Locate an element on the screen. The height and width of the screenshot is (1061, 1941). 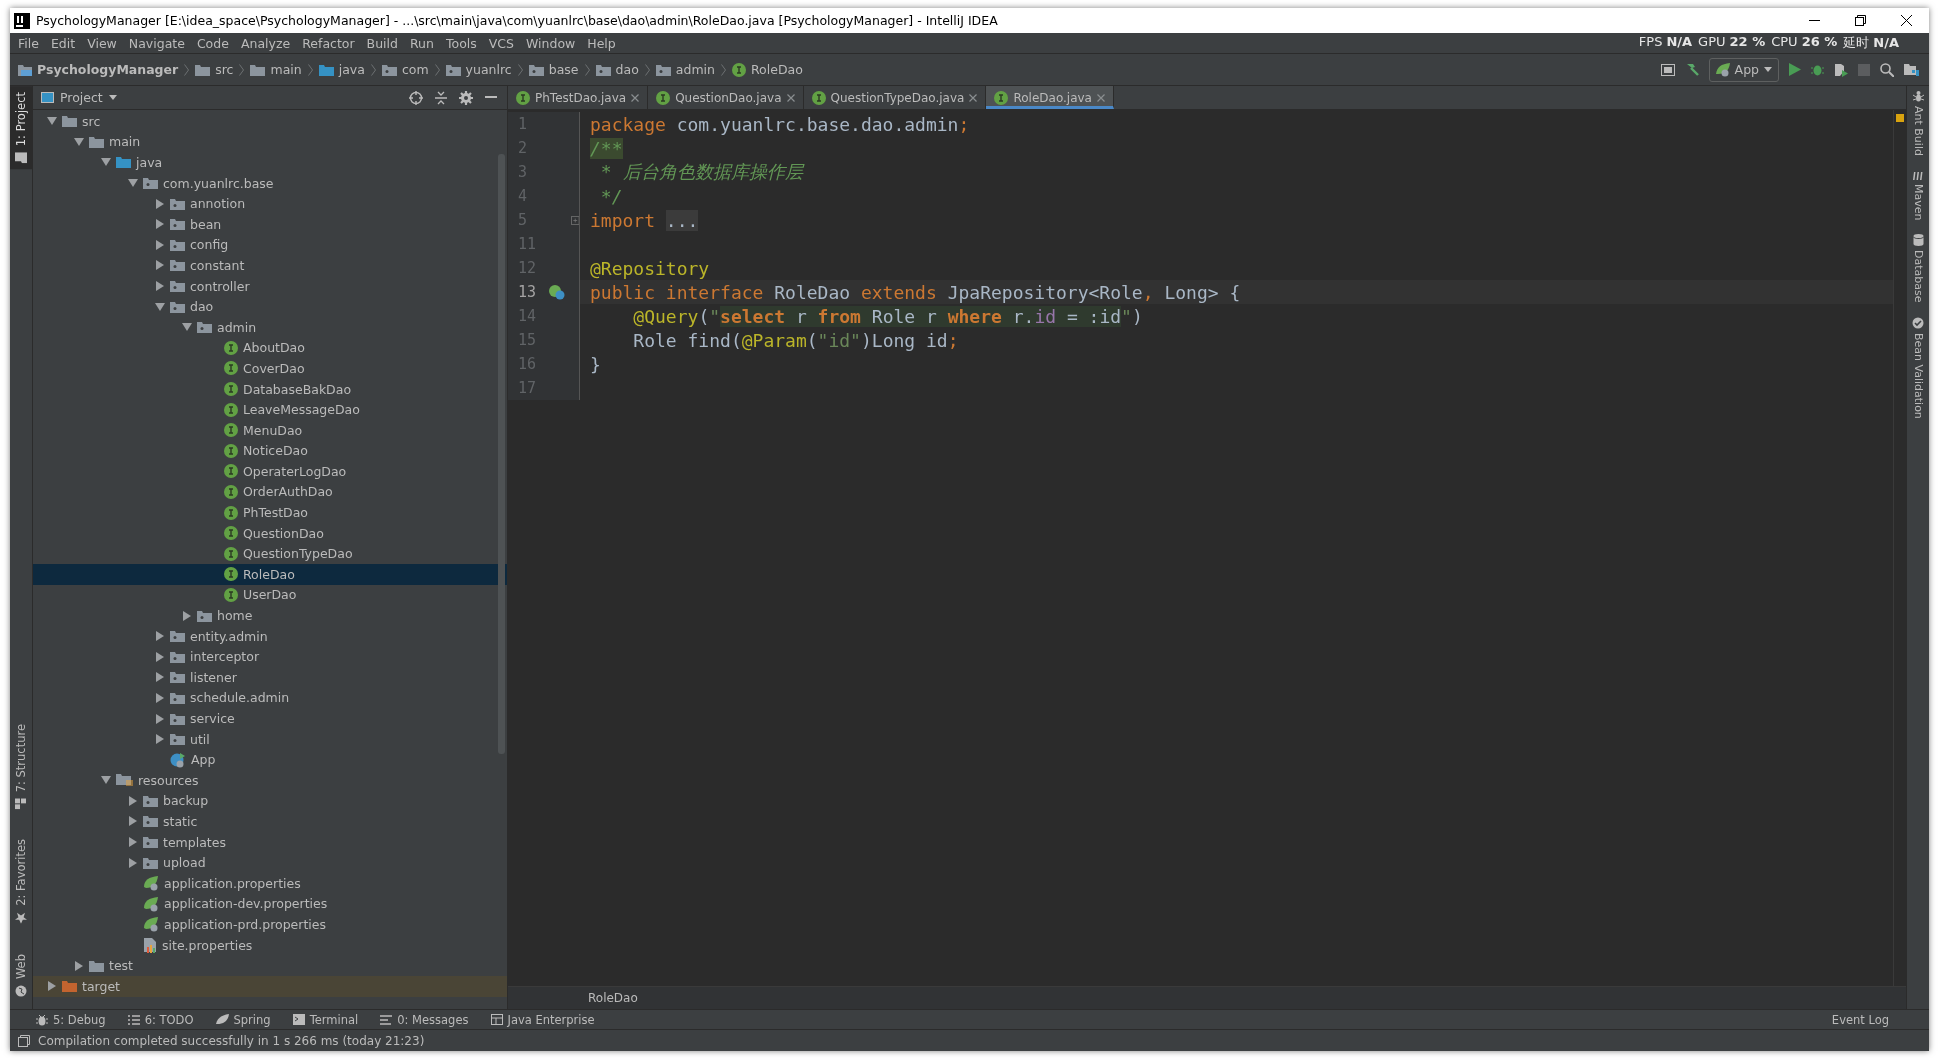
tool-window-button: Web is located at coordinates (21, 975).